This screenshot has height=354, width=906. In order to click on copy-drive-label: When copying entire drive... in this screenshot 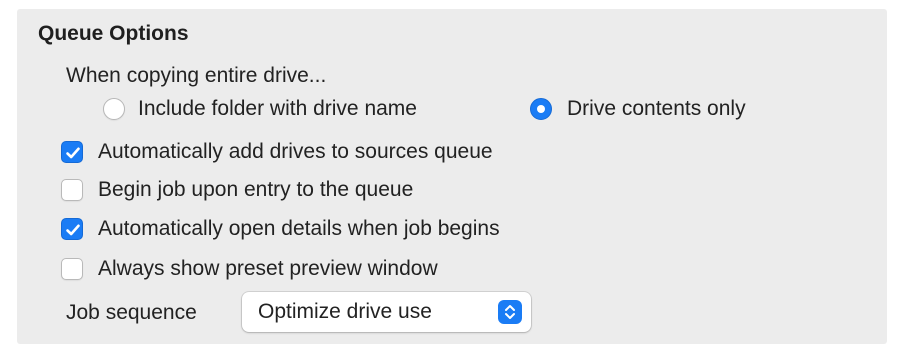, I will do `click(196, 75)`.